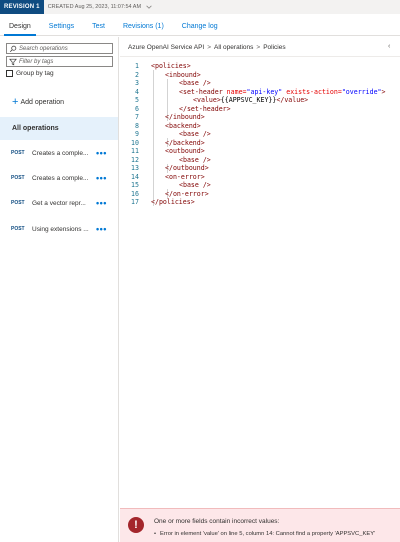 The image size is (400, 542). What do you see at coordinates (260, 66) in the screenshot?
I see `code-line: 1 <policies>` at bounding box center [260, 66].